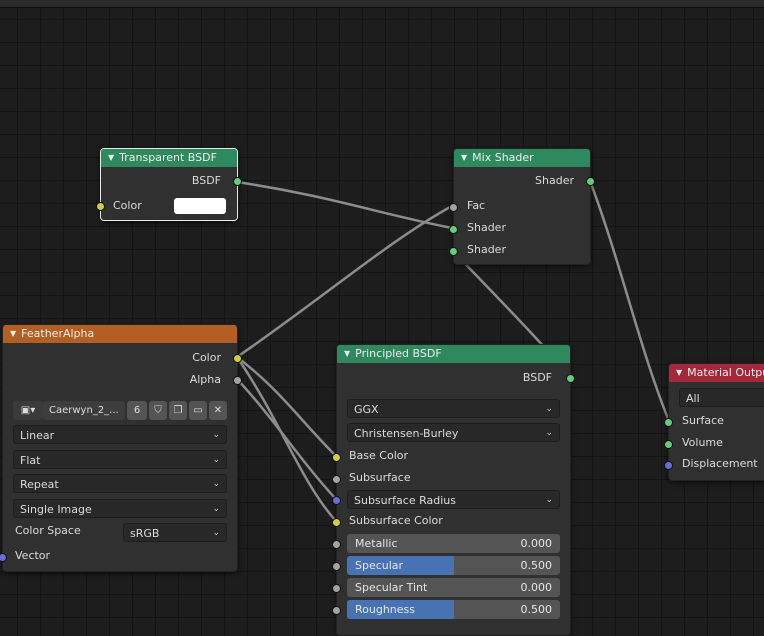 The width and height of the screenshot is (764, 636). I want to click on input-socket-base-color, so click(336, 457).